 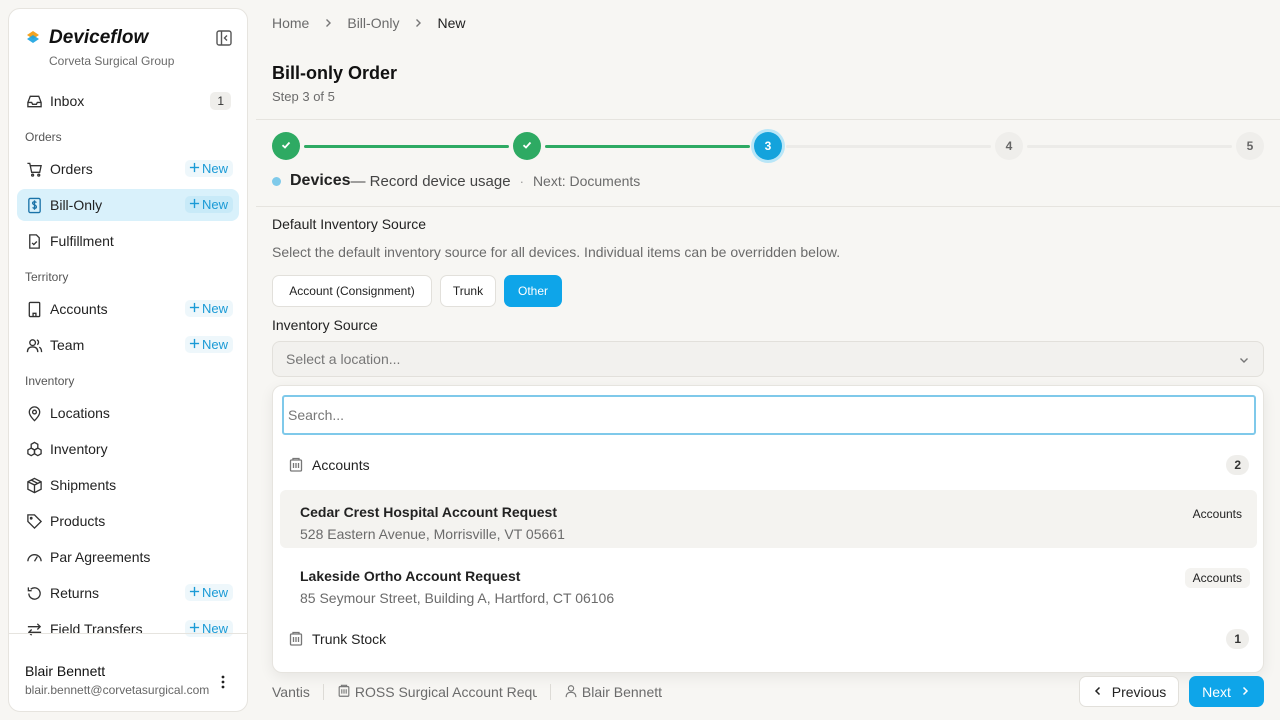 What do you see at coordinates (768, 119) in the screenshot?
I see `header-divider` at bounding box center [768, 119].